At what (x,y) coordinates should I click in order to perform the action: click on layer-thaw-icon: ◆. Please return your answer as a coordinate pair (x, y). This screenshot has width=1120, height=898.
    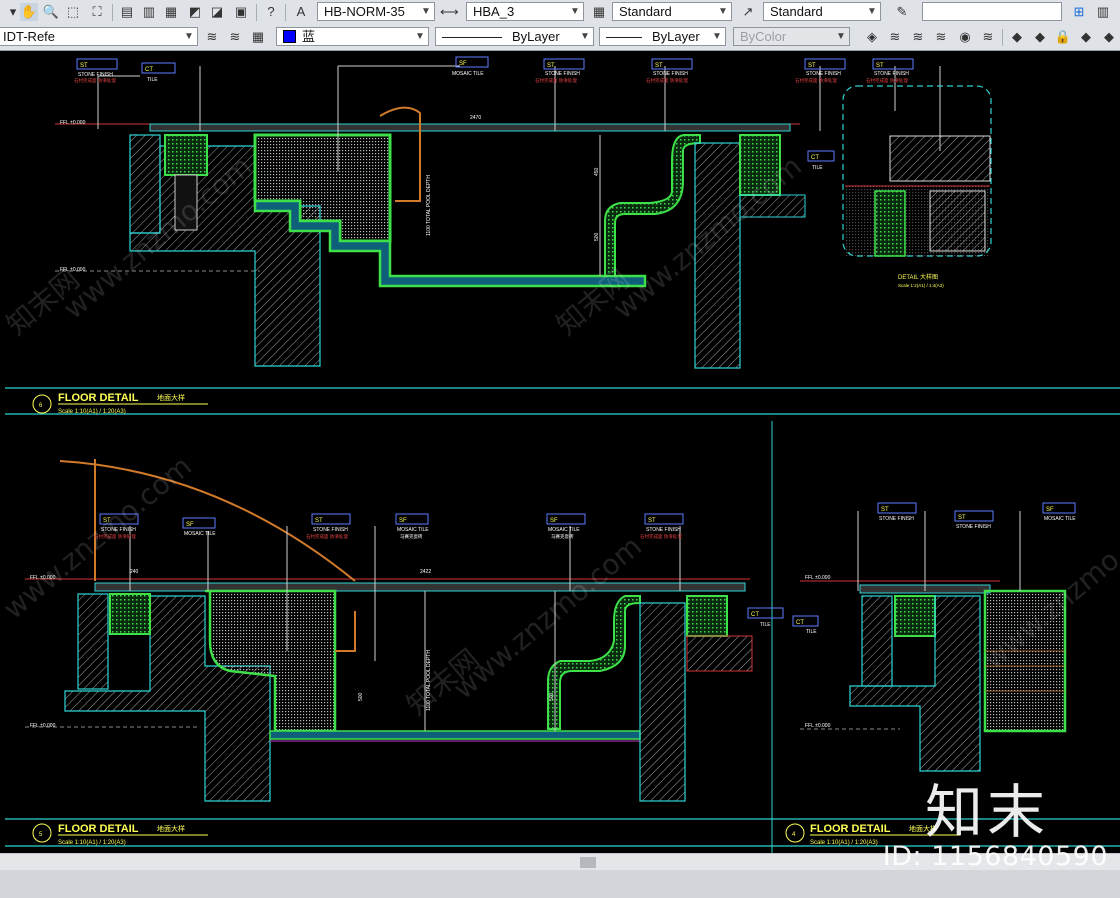
    Looking at the image, I should click on (1040, 37).